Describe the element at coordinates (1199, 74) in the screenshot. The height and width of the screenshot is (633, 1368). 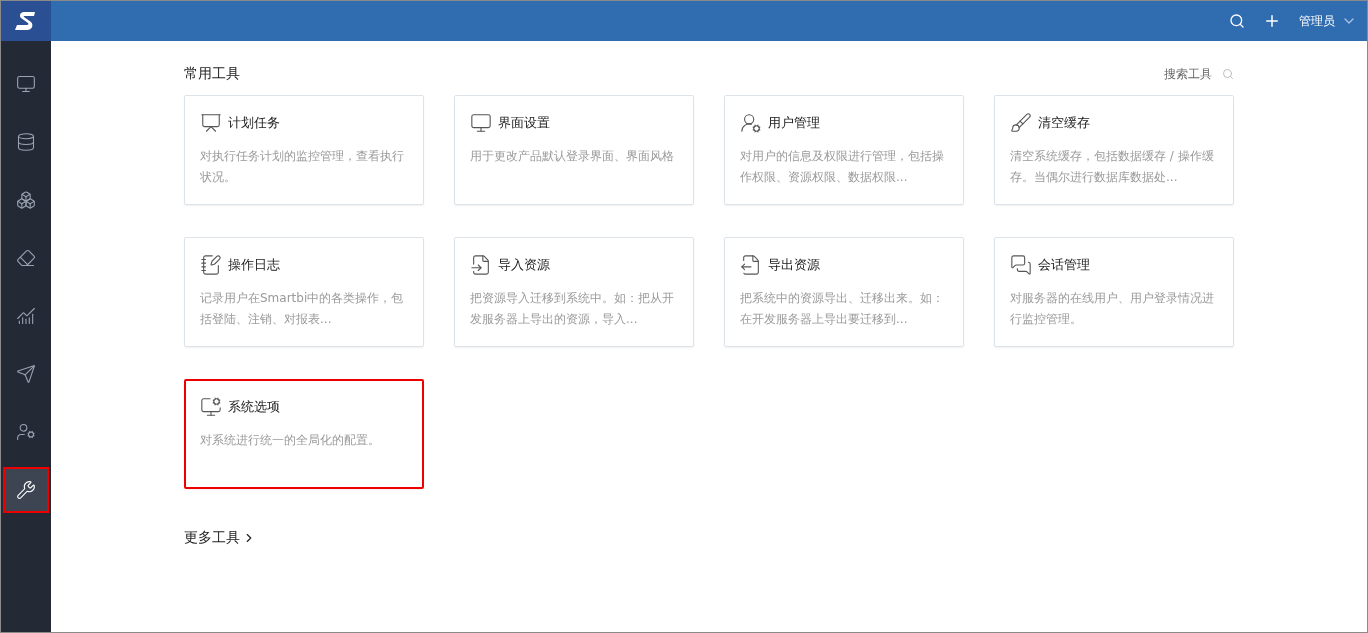
I see `search-tools-field: 搜索工具` at that location.